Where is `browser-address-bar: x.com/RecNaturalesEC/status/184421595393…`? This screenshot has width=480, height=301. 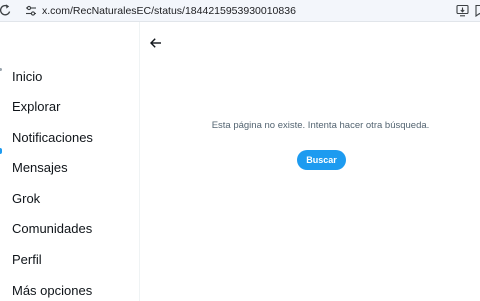
browser-address-bar: x.com/RecNaturalesEC/status/184421595393… is located at coordinates (240, 11).